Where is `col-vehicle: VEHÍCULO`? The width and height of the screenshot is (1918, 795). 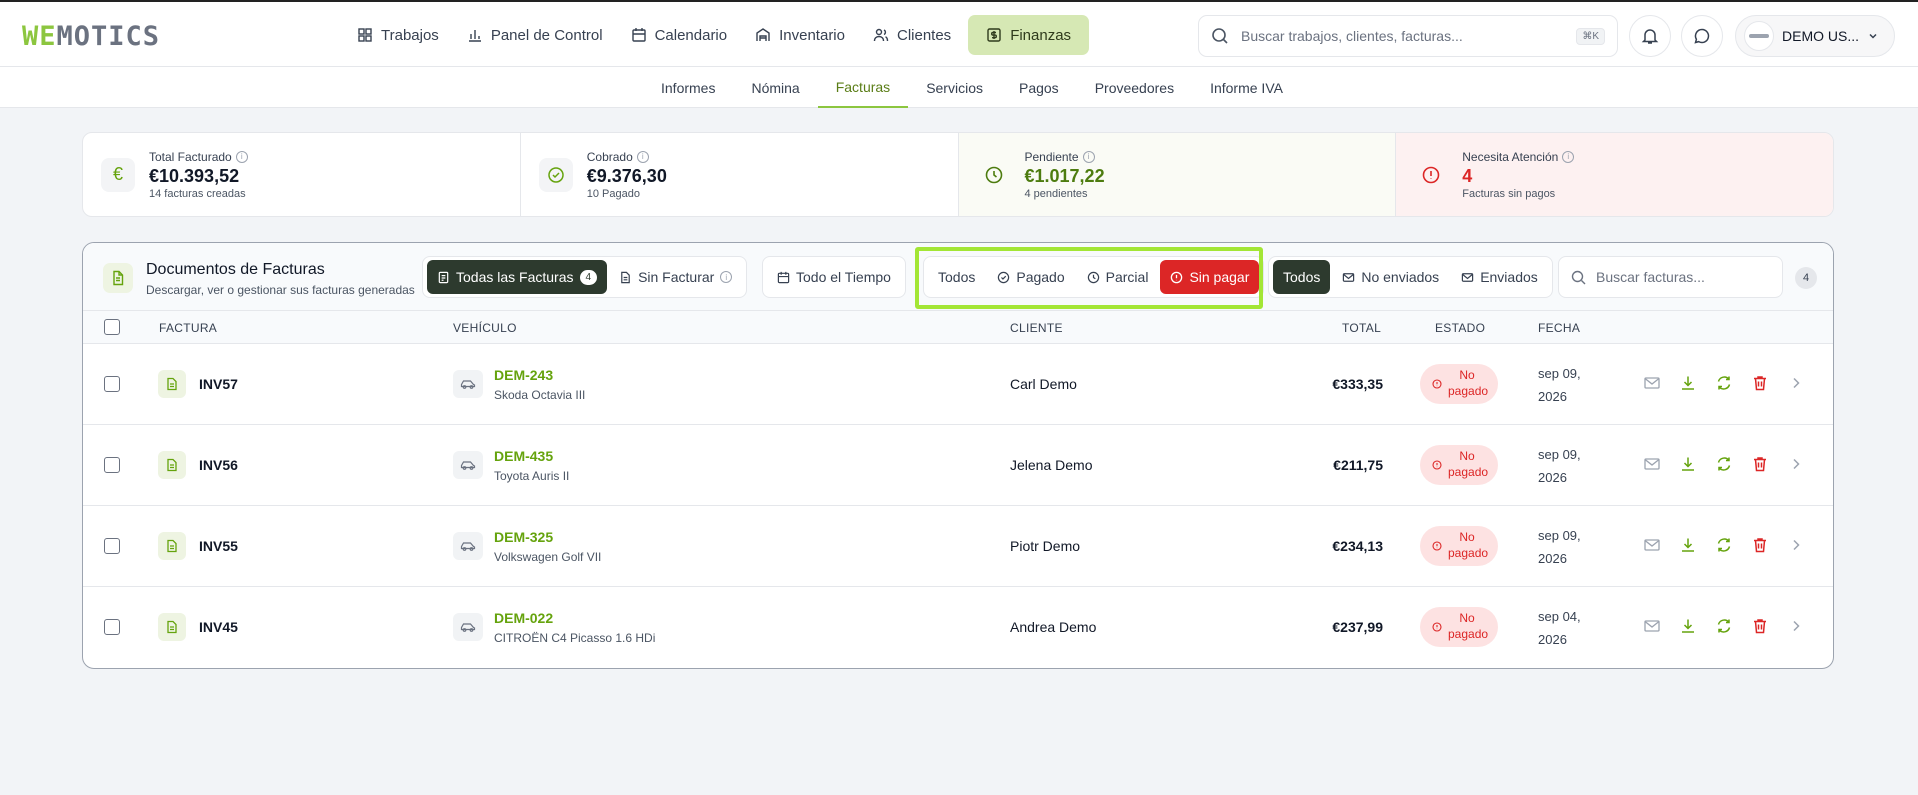
col-vehicle: VEHÍCULO is located at coordinates (485, 328).